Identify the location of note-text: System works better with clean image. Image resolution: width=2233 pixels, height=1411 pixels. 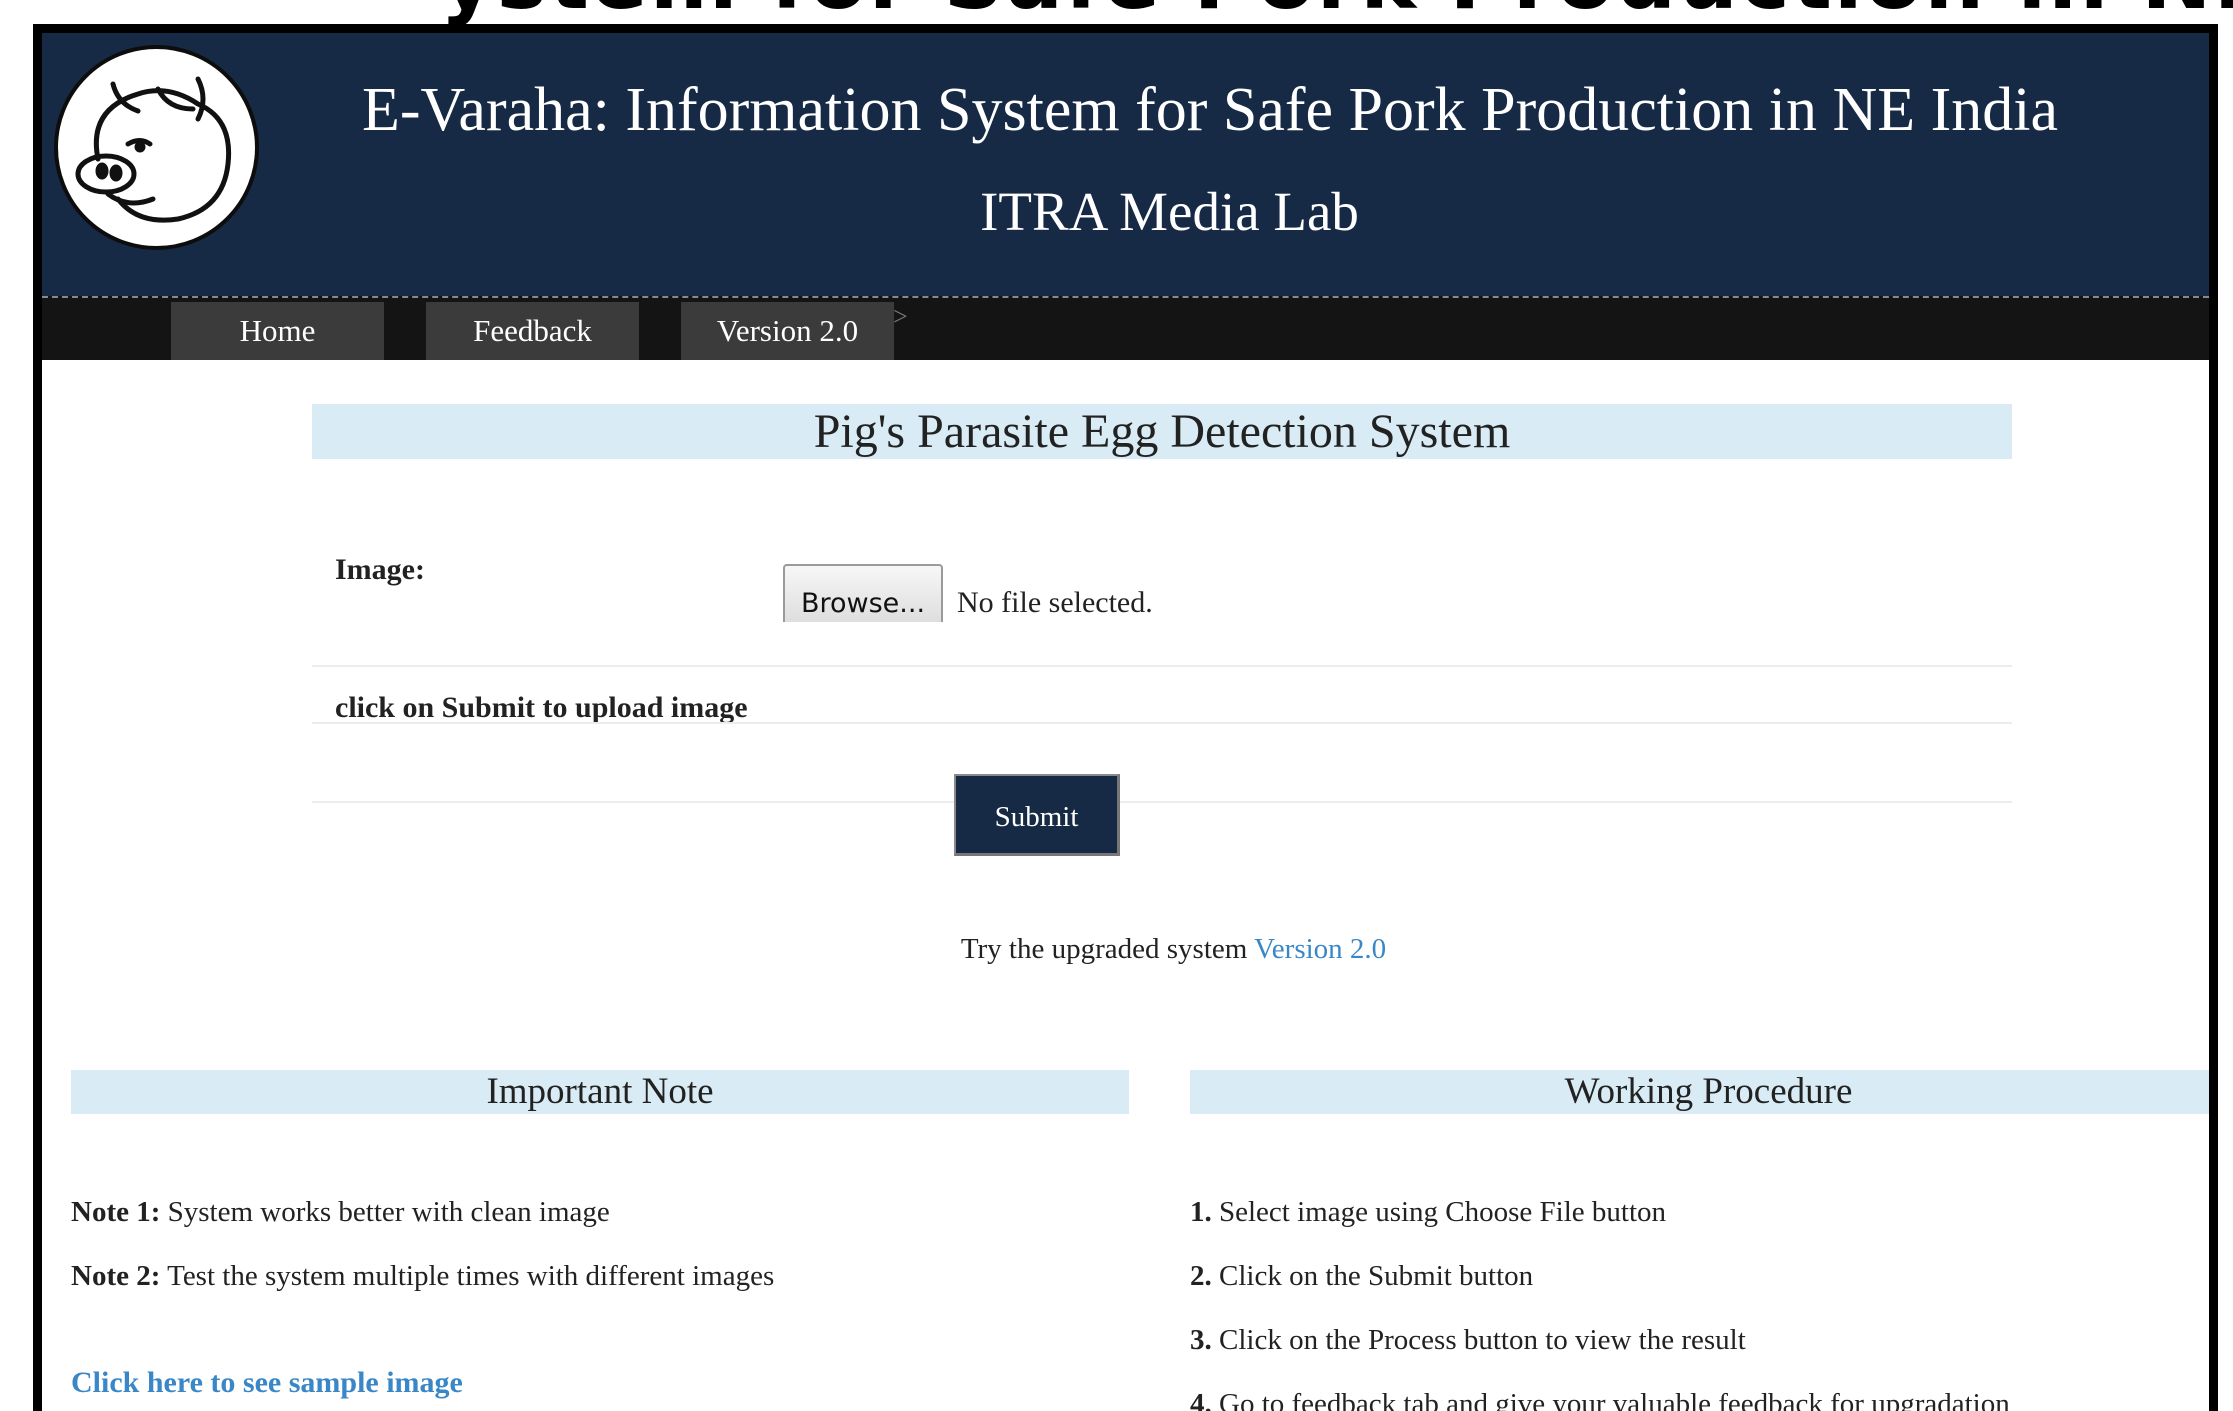
(388, 1212).